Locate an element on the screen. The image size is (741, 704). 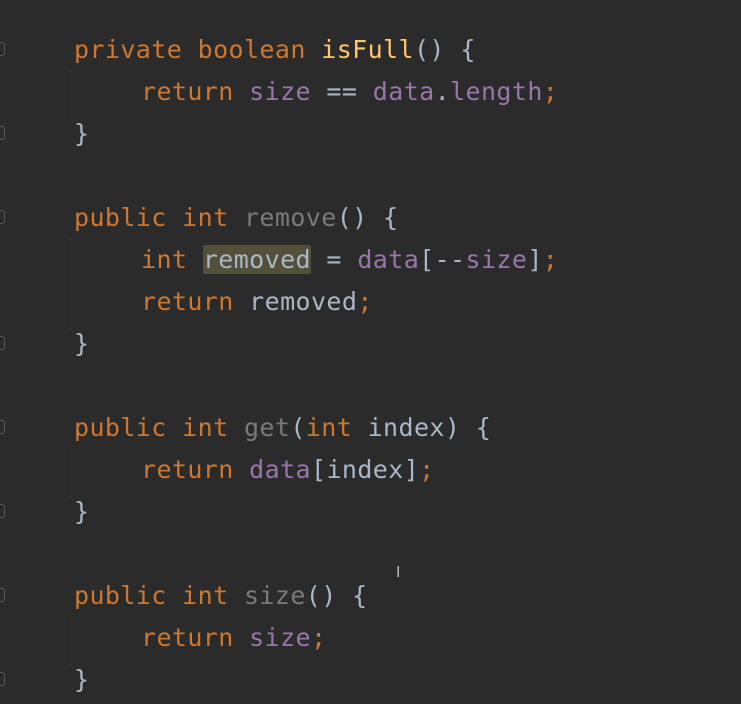
punctuation: ) { is located at coordinates (468, 427).